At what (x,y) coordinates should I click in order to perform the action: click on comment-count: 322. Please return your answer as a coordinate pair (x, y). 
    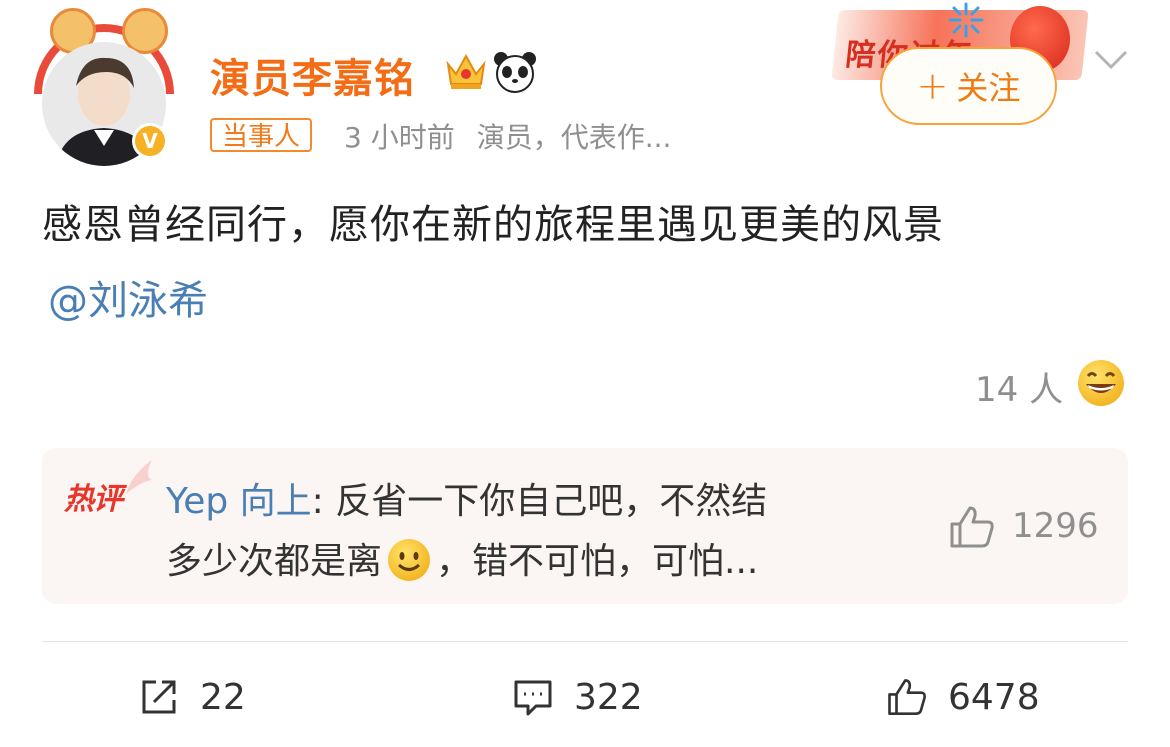
    Looking at the image, I should click on (608, 697).